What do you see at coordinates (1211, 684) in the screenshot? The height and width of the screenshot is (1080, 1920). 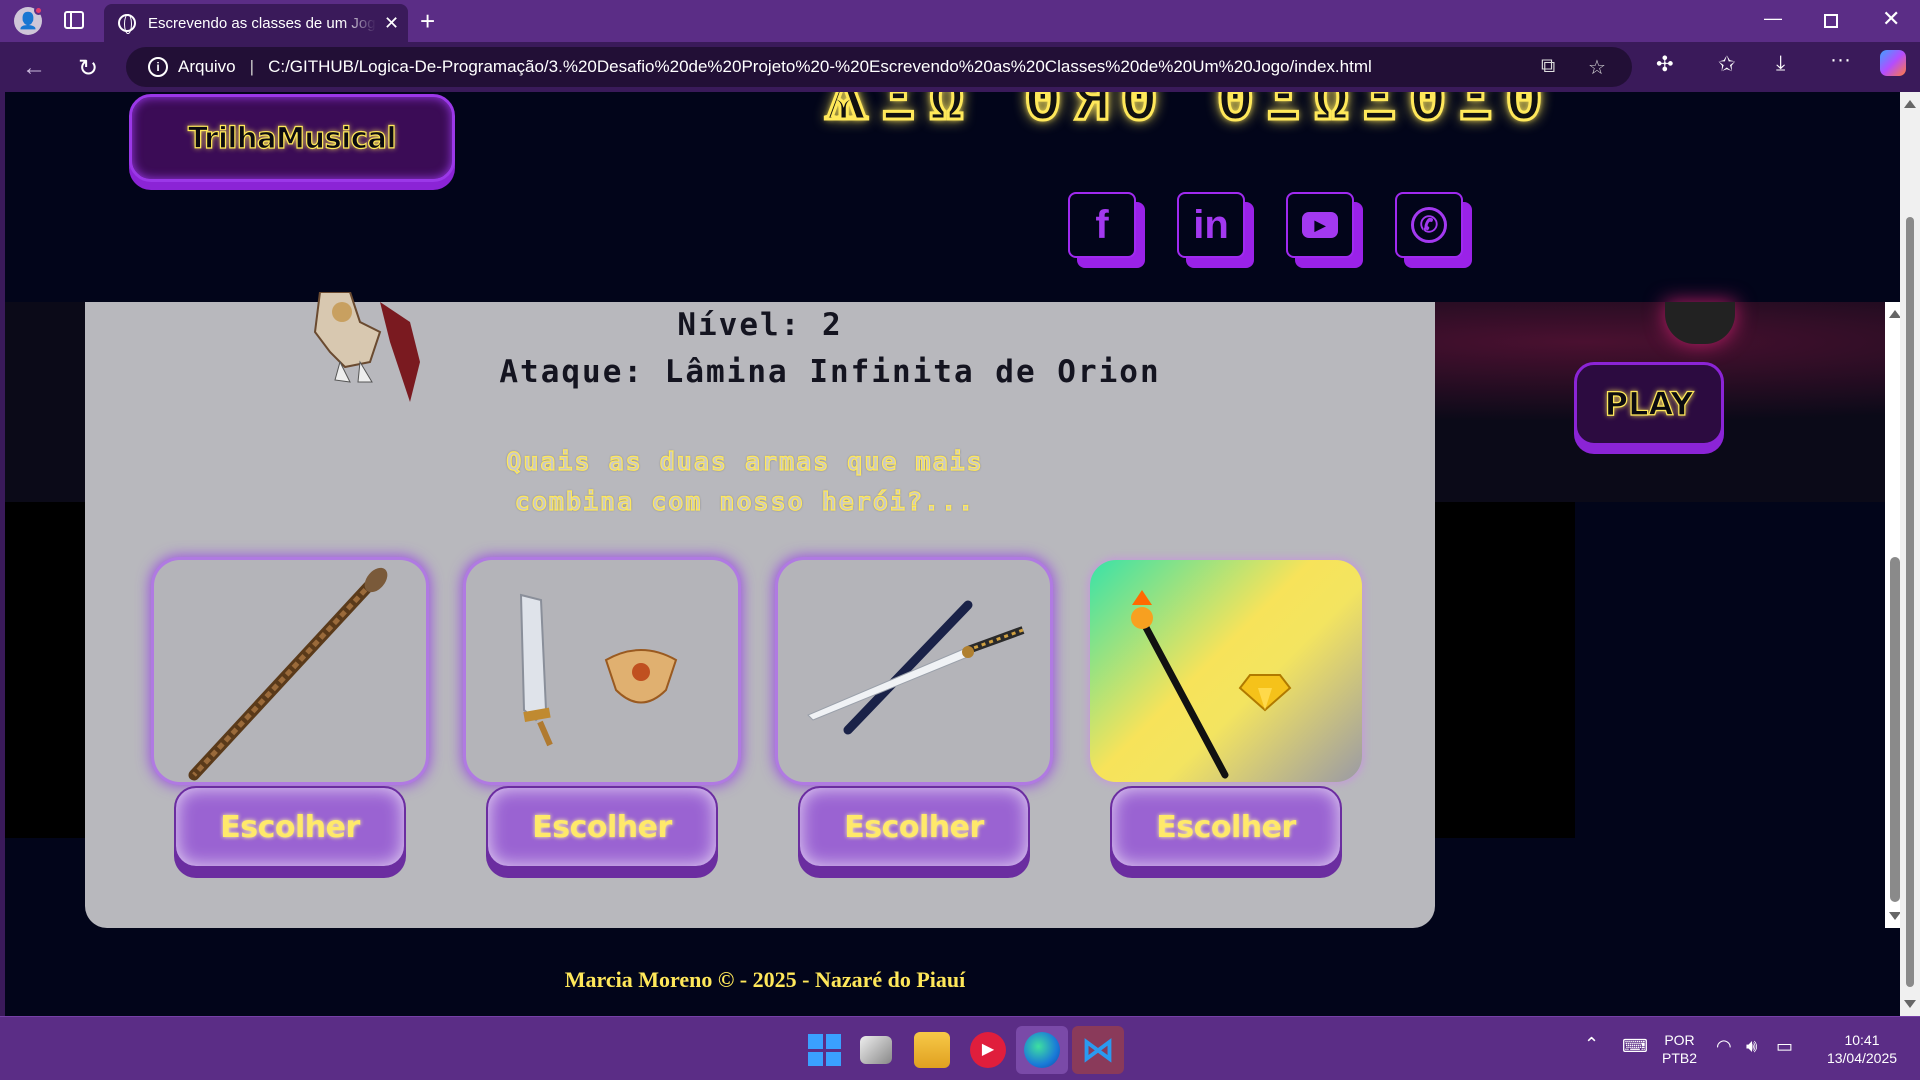 I see `scepter-diamond-image` at bounding box center [1211, 684].